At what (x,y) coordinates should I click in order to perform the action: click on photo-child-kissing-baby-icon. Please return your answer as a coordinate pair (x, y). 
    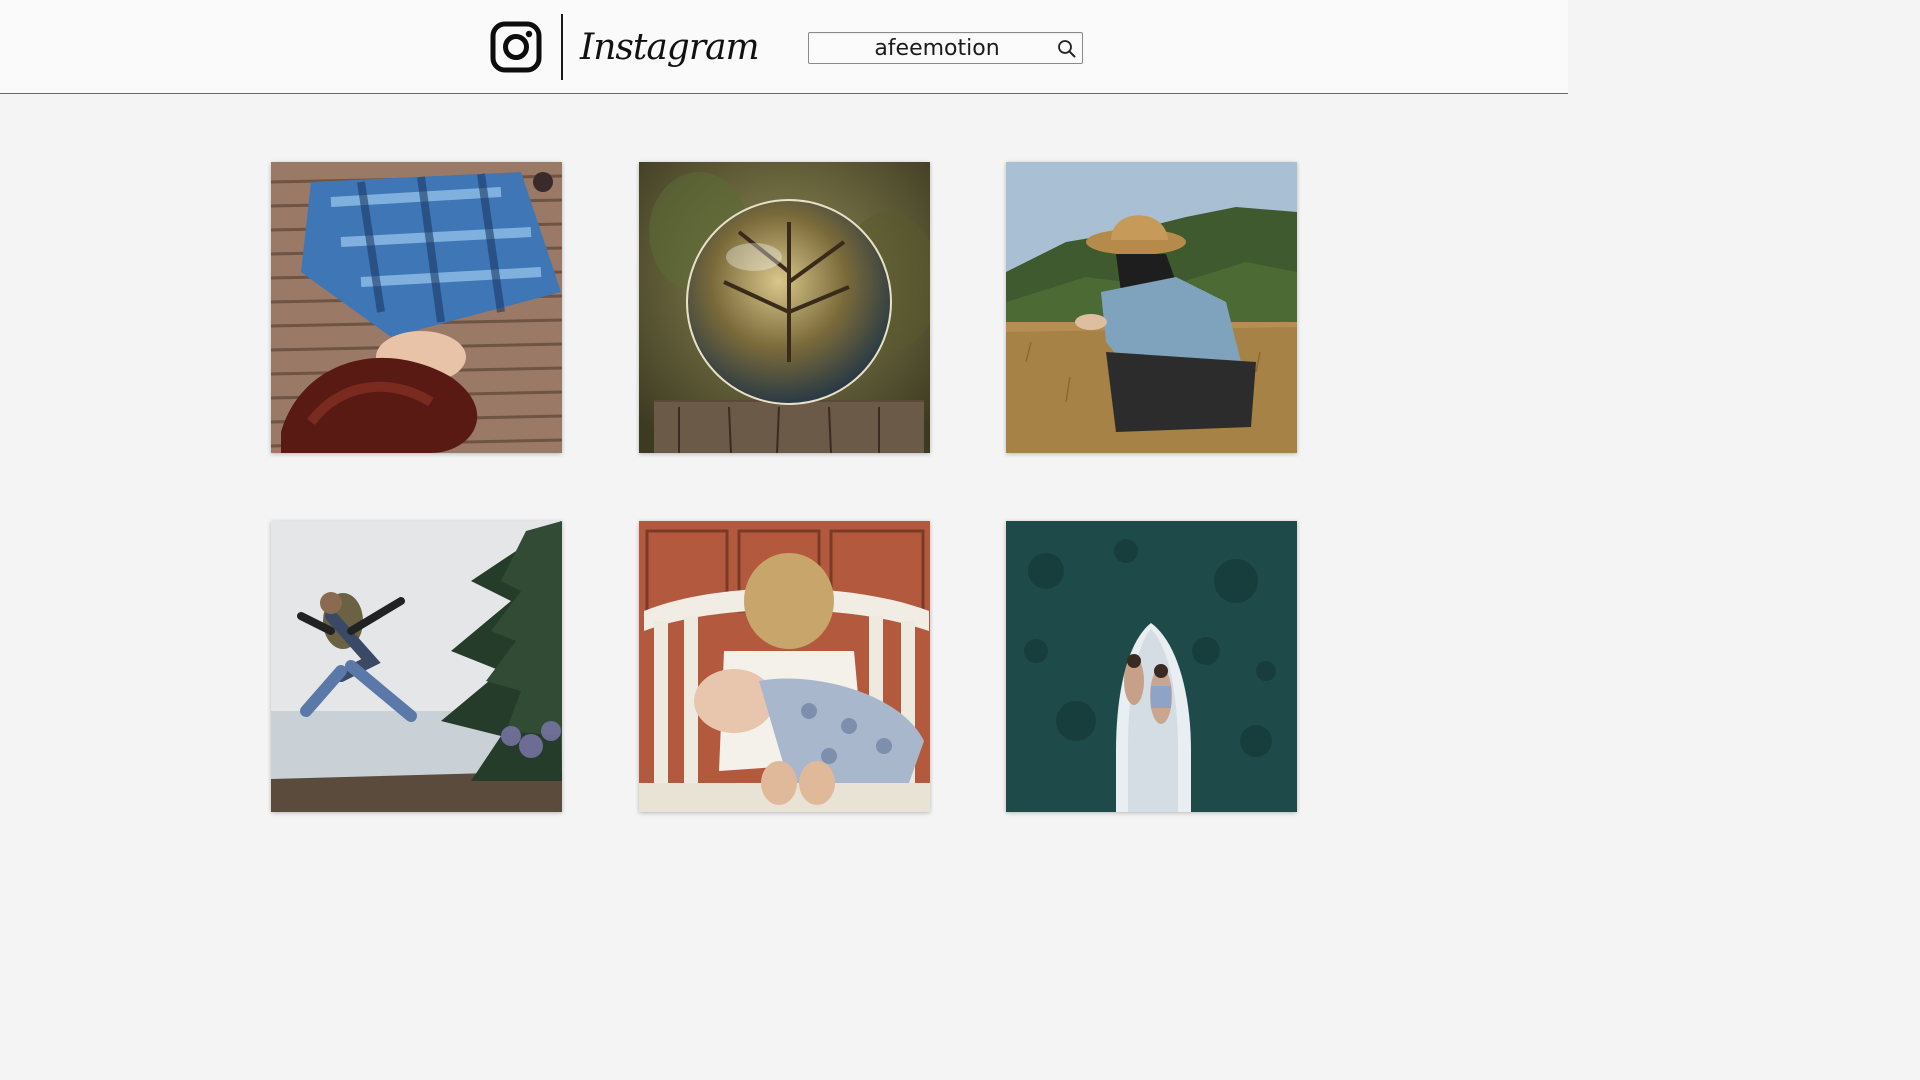
    Looking at the image, I should click on (784, 666).